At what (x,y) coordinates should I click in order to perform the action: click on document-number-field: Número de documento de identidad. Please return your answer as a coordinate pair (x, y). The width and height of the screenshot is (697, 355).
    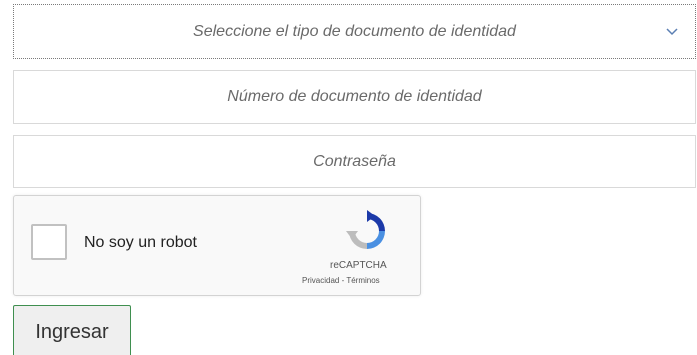
    Looking at the image, I should click on (354, 97).